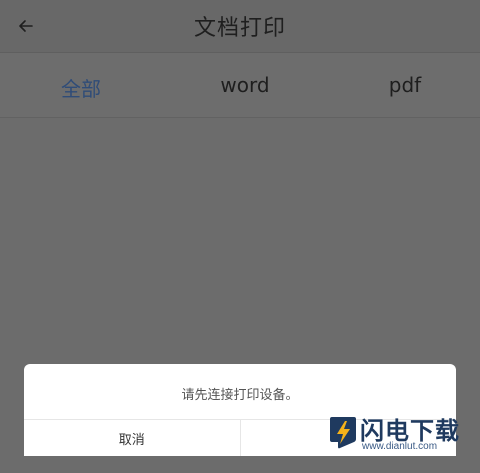 The image size is (480, 473). Describe the element at coordinates (240, 395) in the screenshot. I see `dialog-message: 请先连接打印设备。` at that location.